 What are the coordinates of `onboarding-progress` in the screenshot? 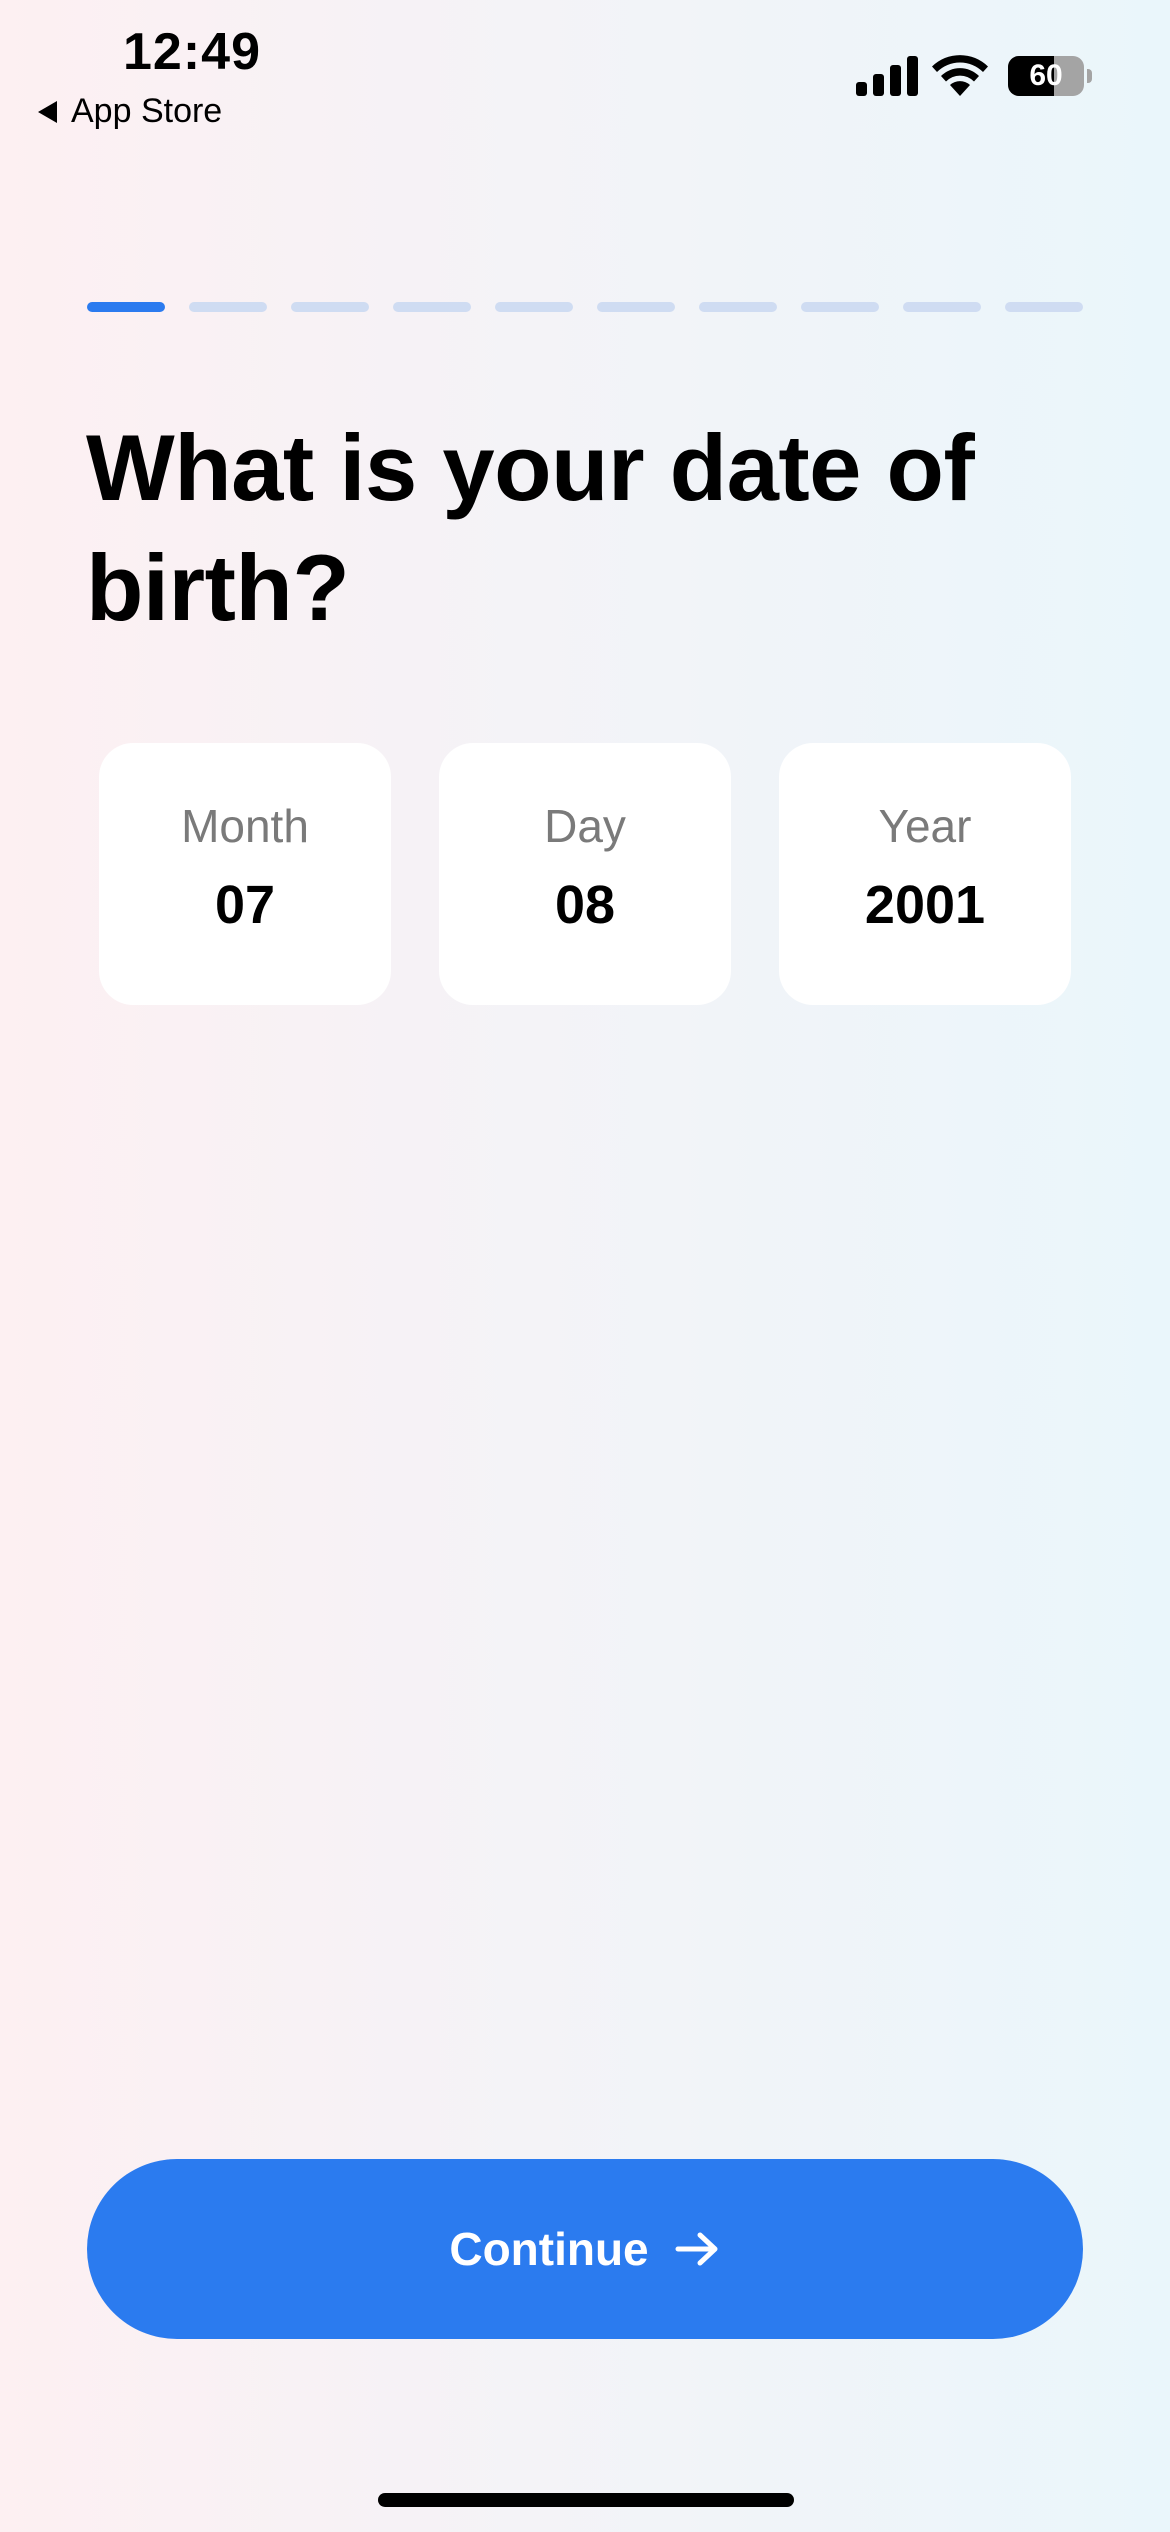 It's located at (585, 307).